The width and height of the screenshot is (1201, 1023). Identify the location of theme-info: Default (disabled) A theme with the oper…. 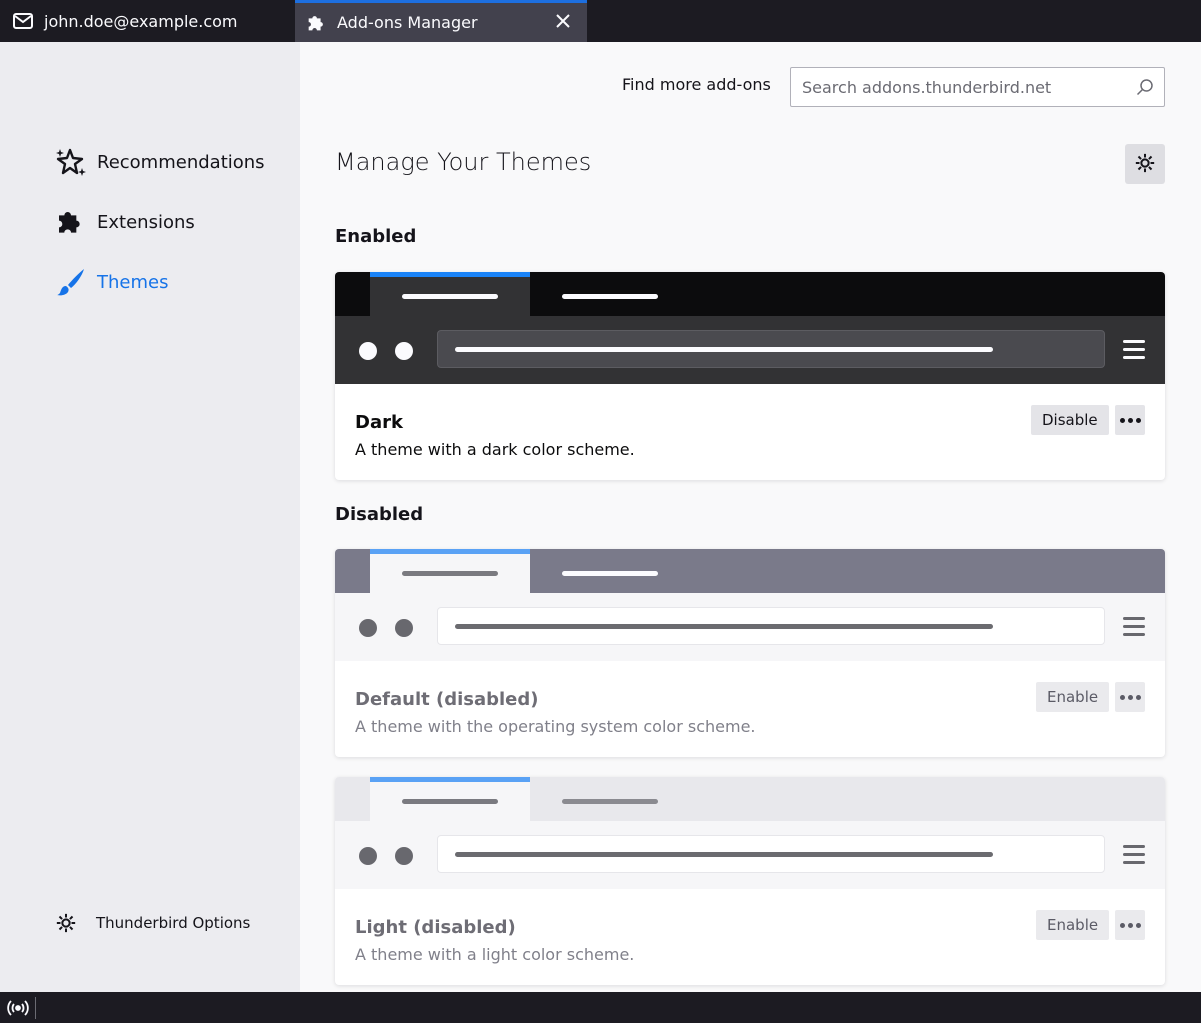
(750, 709).